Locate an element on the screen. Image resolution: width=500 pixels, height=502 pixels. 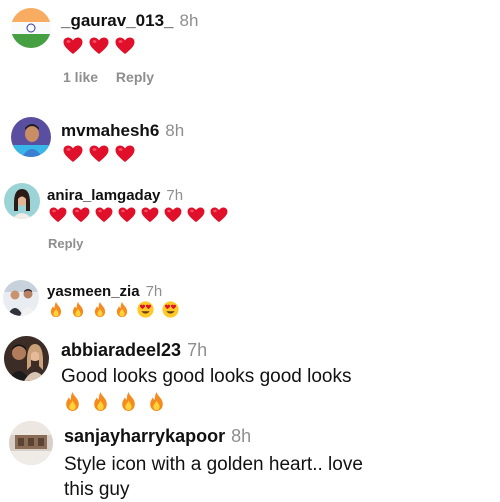
username: sanjayharrykapoor 8h is located at coordinates (157, 436).